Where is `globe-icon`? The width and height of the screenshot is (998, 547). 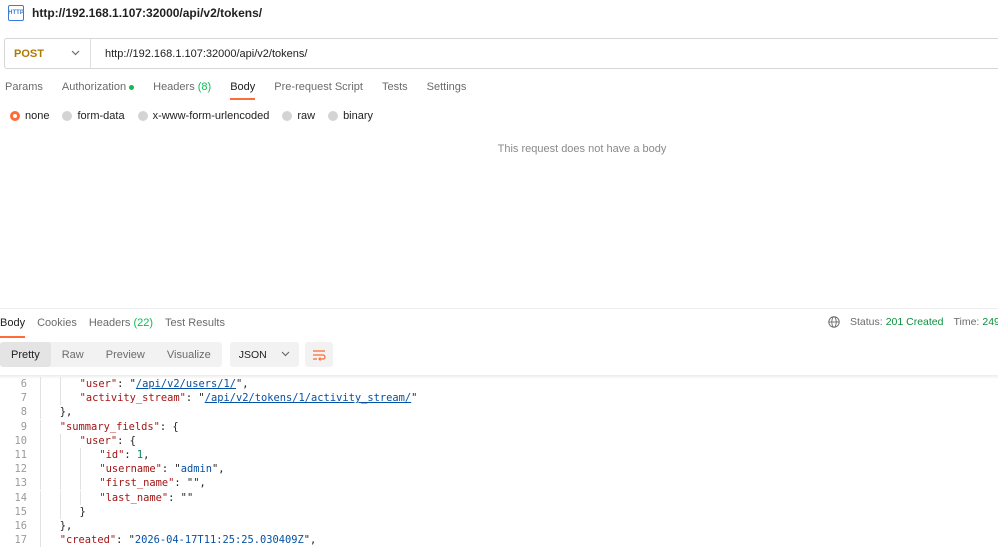 globe-icon is located at coordinates (834, 322).